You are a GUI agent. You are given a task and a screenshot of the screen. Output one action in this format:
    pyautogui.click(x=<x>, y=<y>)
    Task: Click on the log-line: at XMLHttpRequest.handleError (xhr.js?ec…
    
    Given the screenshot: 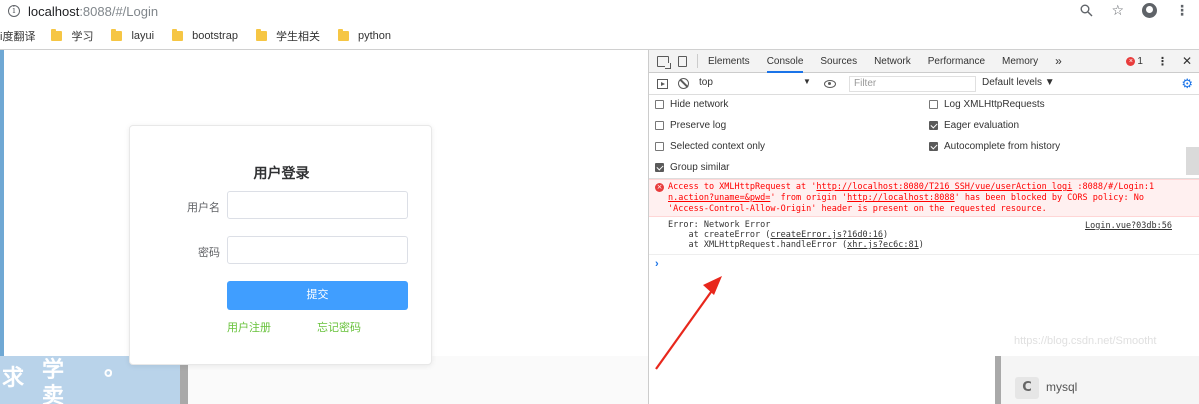 What is the action you would take?
    pyautogui.click(x=796, y=245)
    